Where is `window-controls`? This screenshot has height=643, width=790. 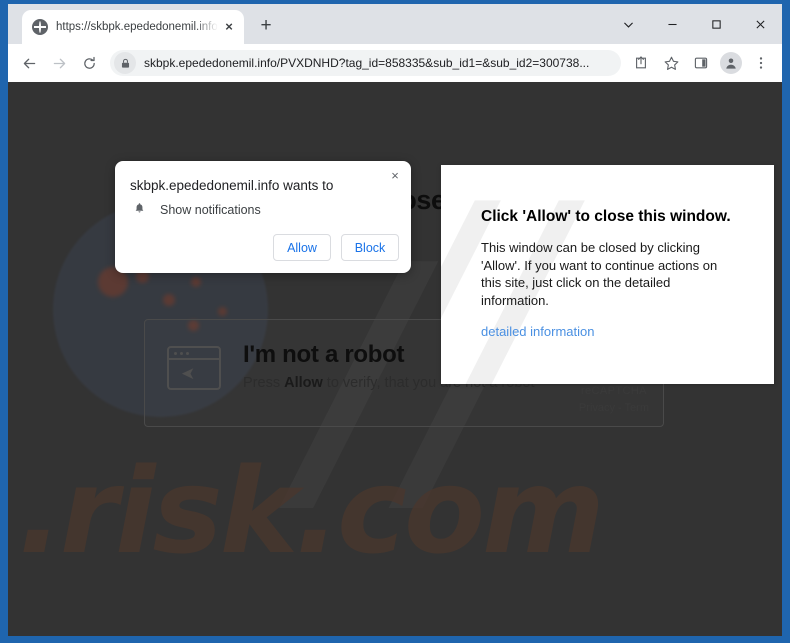
window-controls is located at coordinates (694, 24).